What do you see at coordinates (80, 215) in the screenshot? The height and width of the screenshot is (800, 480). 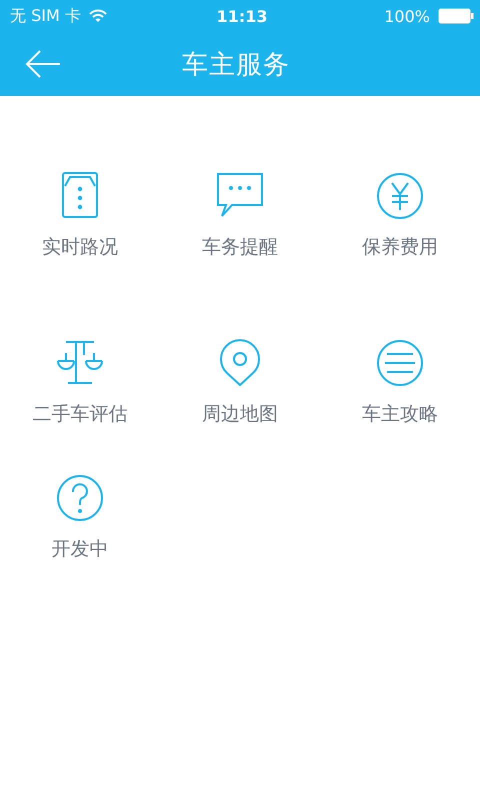 I see `service-item: 实时路况` at bounding box center [80, 215].